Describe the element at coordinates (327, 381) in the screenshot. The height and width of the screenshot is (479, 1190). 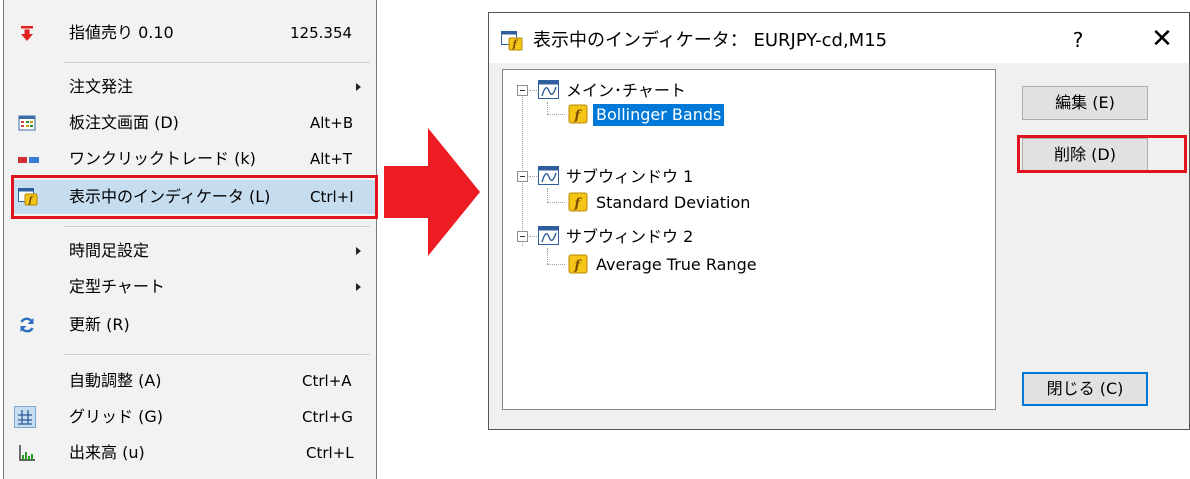
I see `menu-item-shortcut: Ctrl+A` at that location.